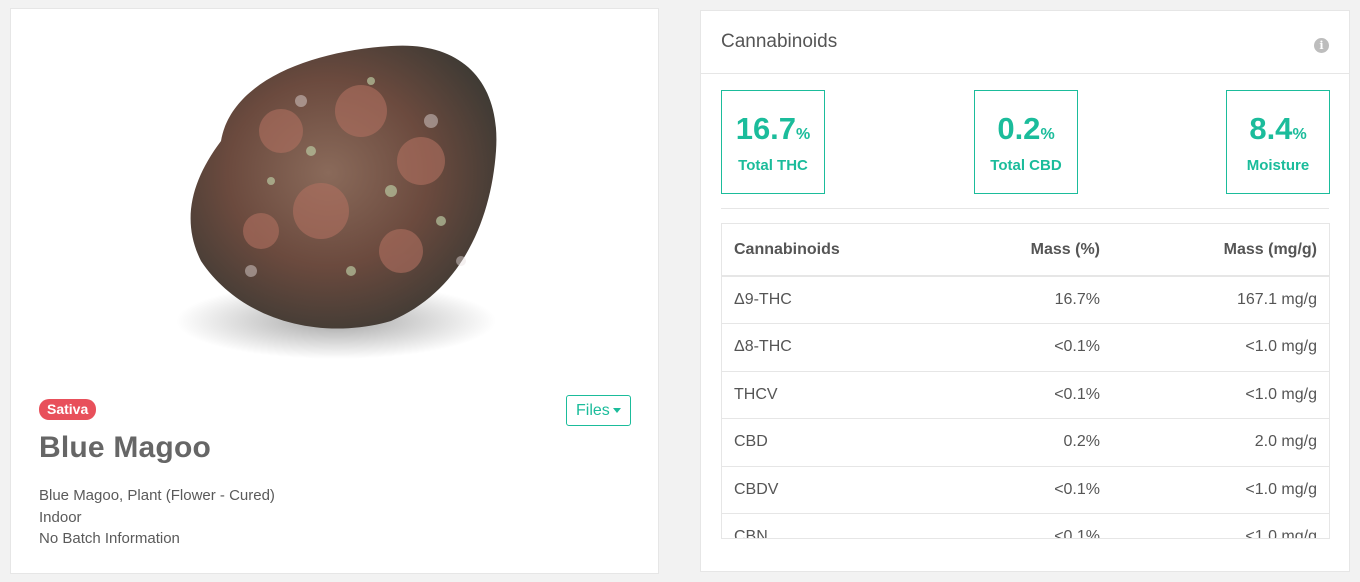 The image size is (1360, 582). What do you see at coordinates (1017, 442) in the screenshot?
I see `cell-mass-percent: 0.2%` at bounding box center [1017, 442].